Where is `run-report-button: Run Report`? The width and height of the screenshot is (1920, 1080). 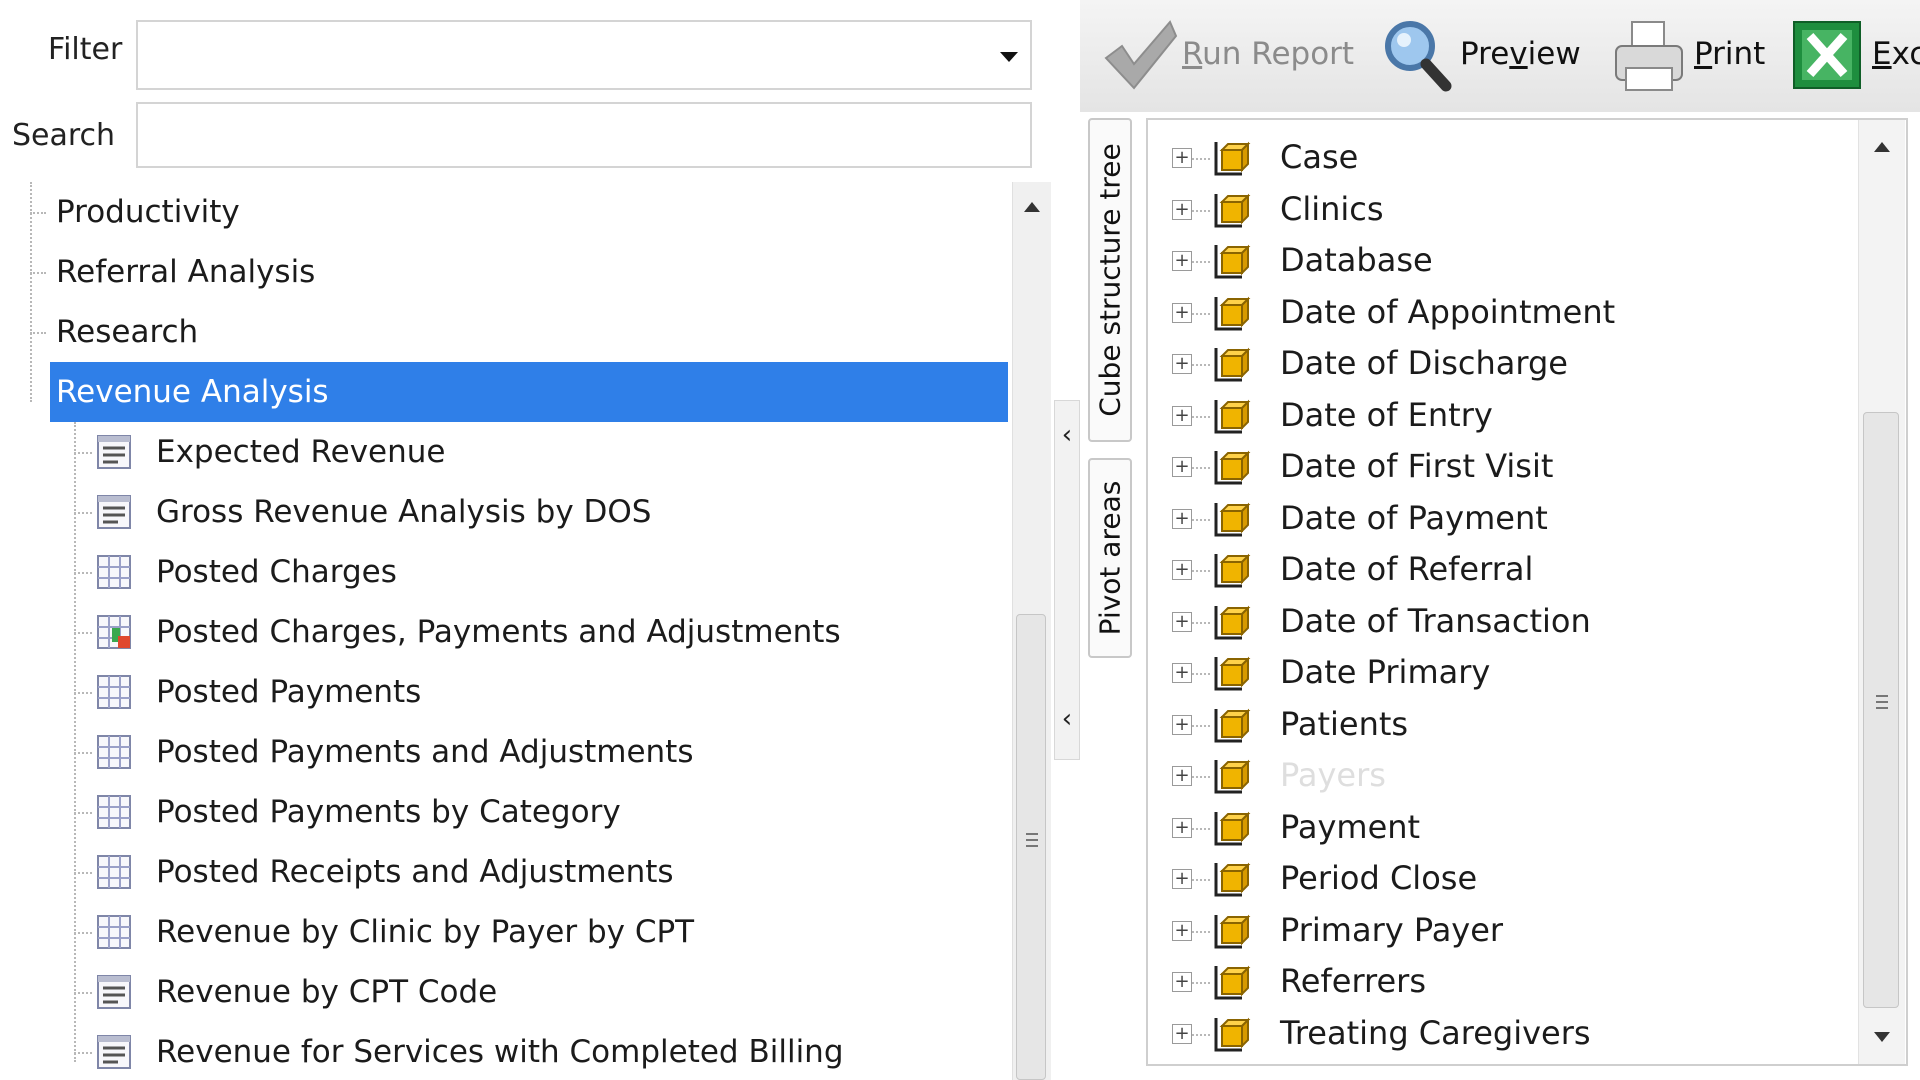 run-report-button: Run Report is located at coordinates (1230, 56).